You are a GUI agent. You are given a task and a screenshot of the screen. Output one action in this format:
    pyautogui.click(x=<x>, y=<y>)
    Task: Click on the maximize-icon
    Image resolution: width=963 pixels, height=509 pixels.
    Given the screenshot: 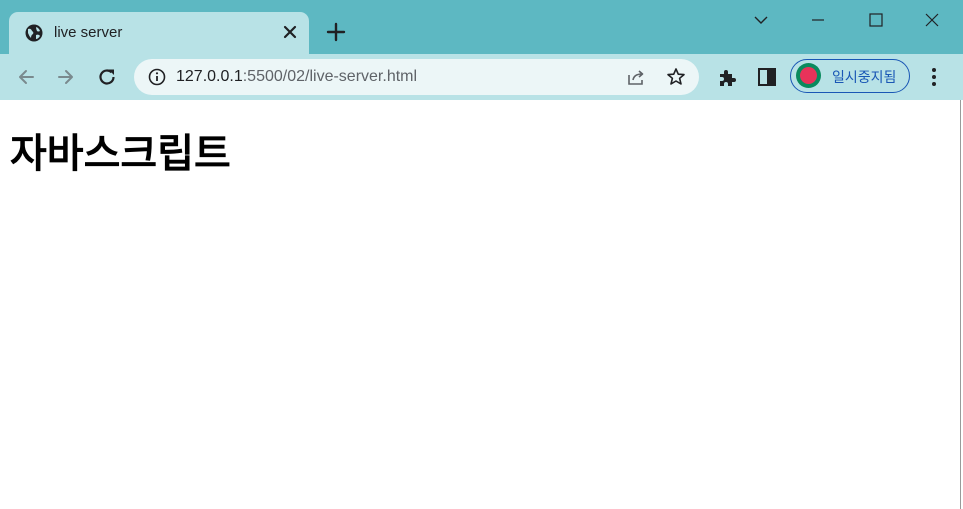 What is the action you would take?
    pyautogui.click(x=876, y=20)
    